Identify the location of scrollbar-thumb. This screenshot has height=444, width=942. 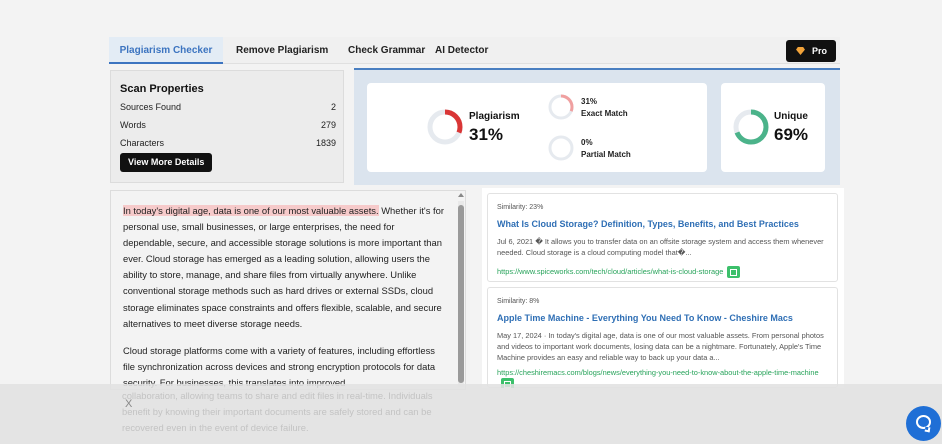
(461, 294).